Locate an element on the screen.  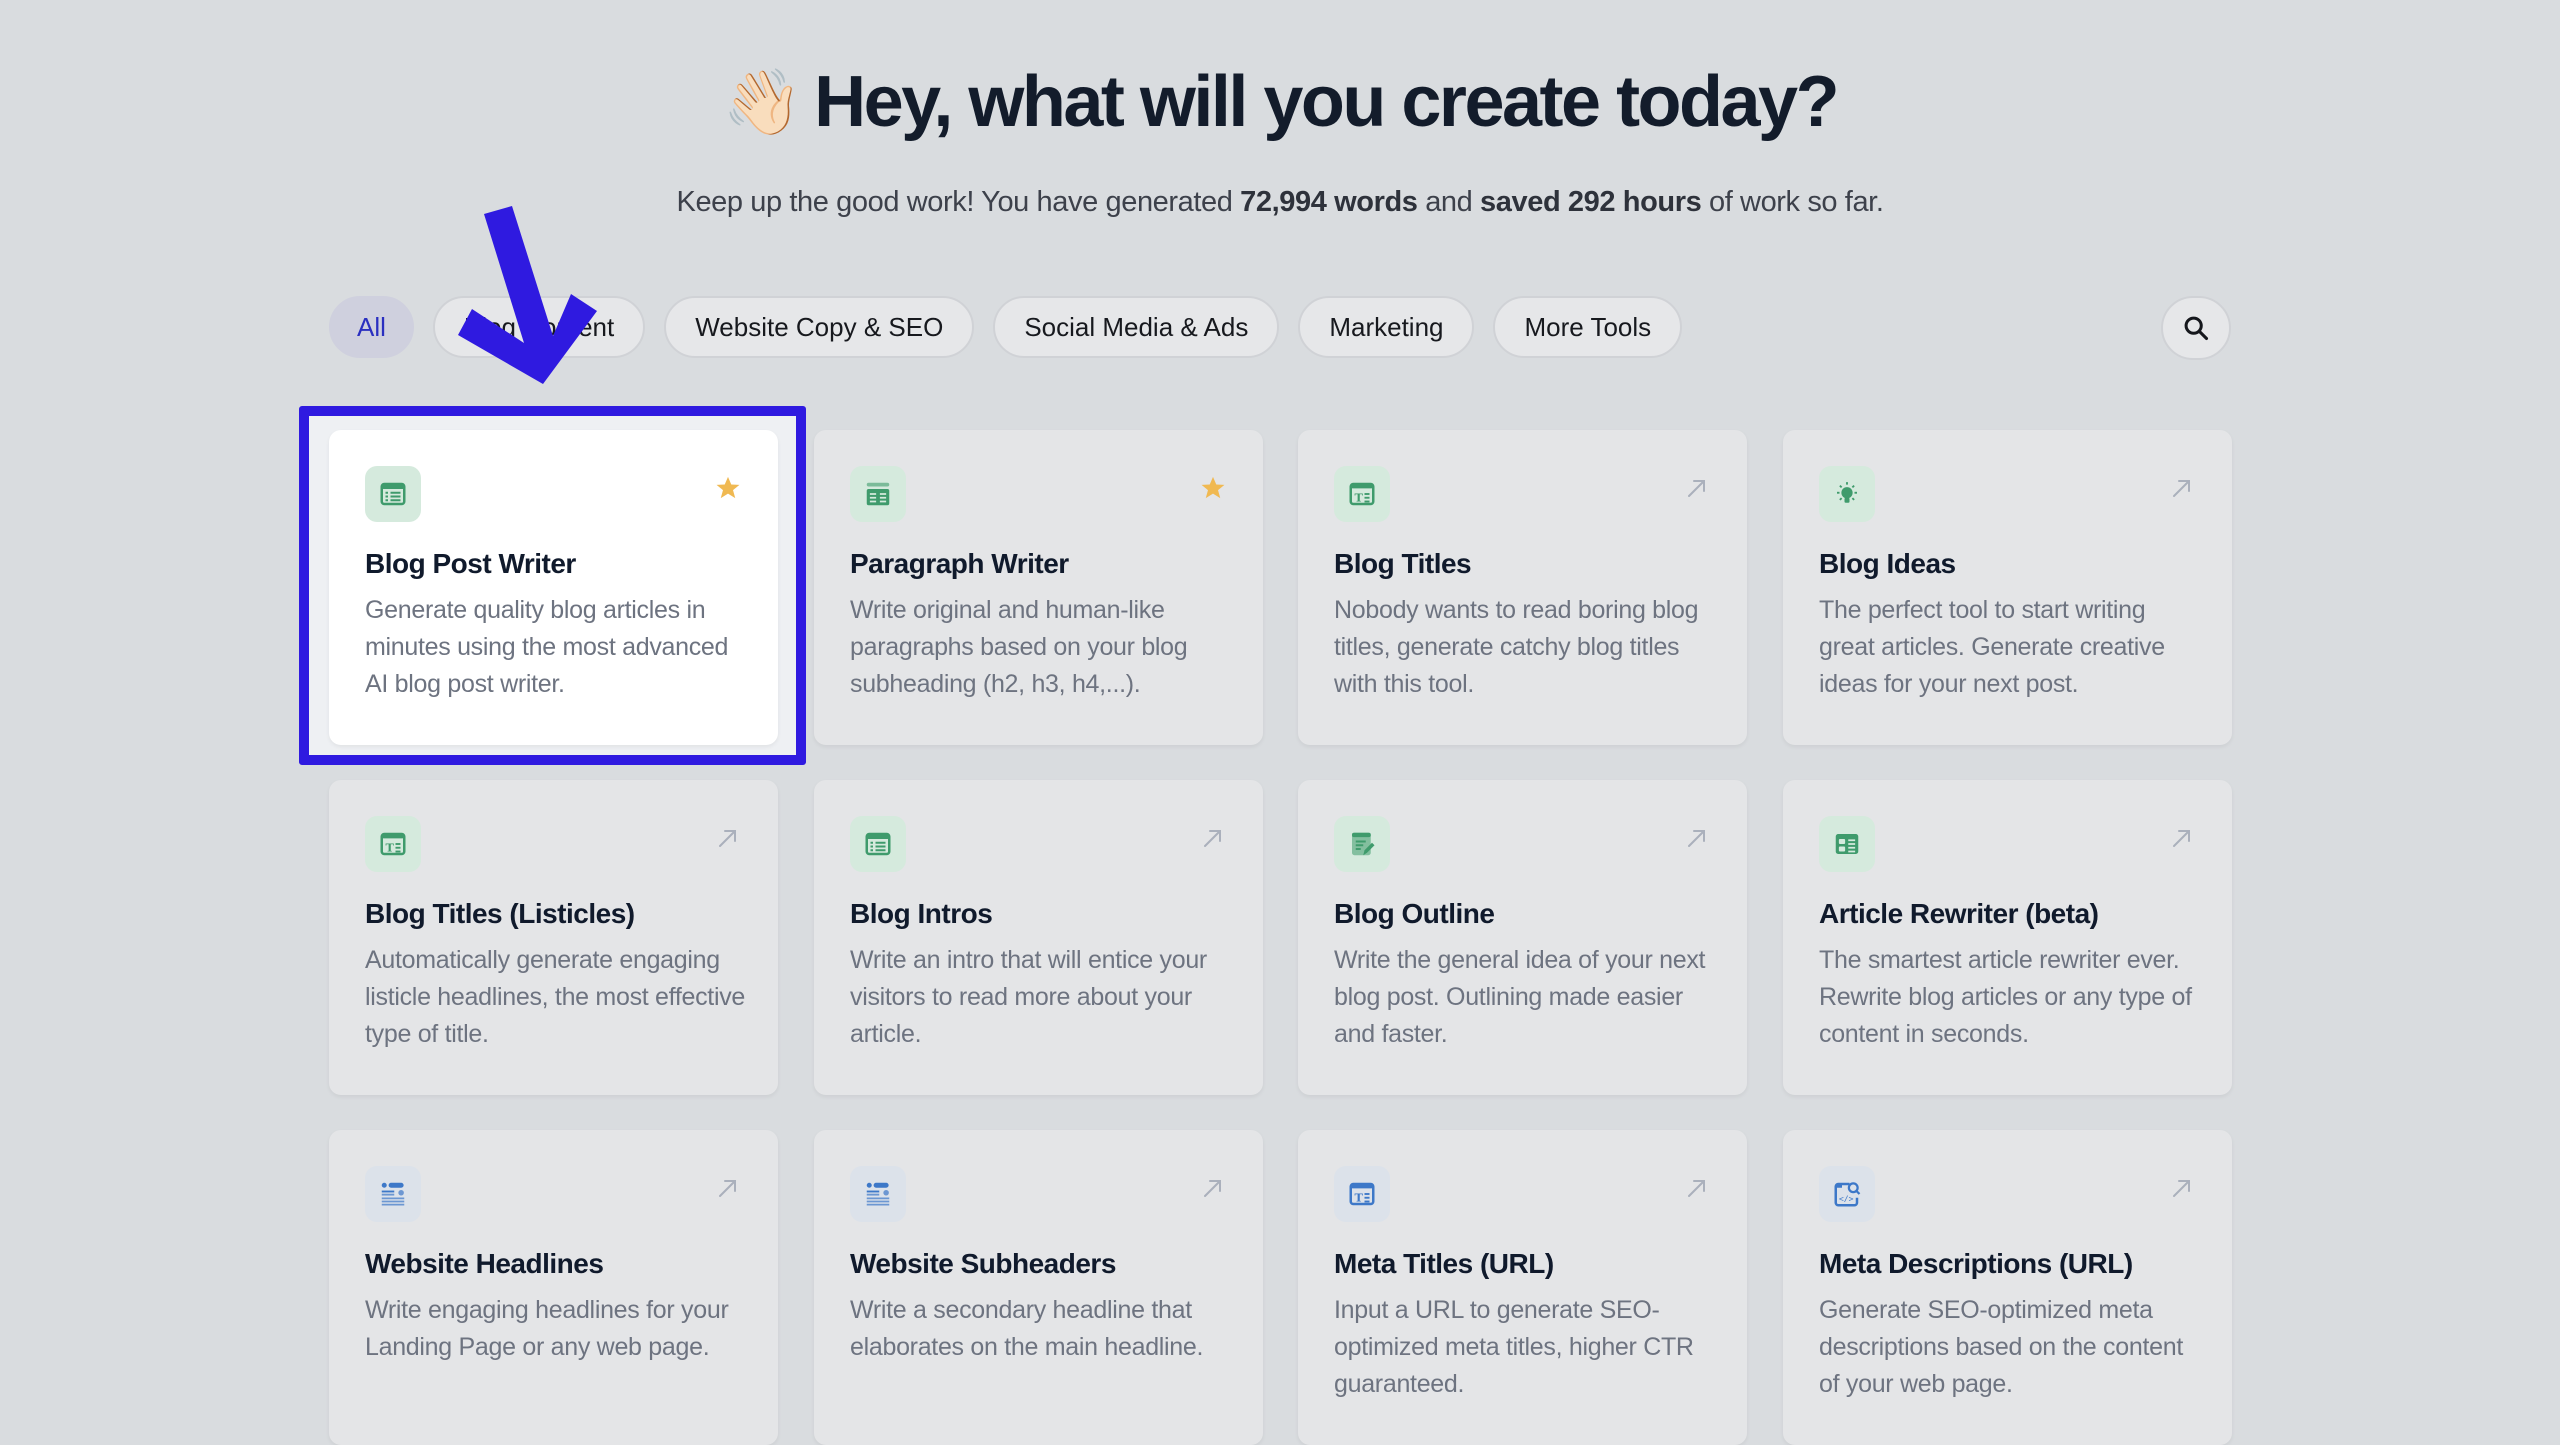
paragraph-table-icon is located at coordinates (878, 494).